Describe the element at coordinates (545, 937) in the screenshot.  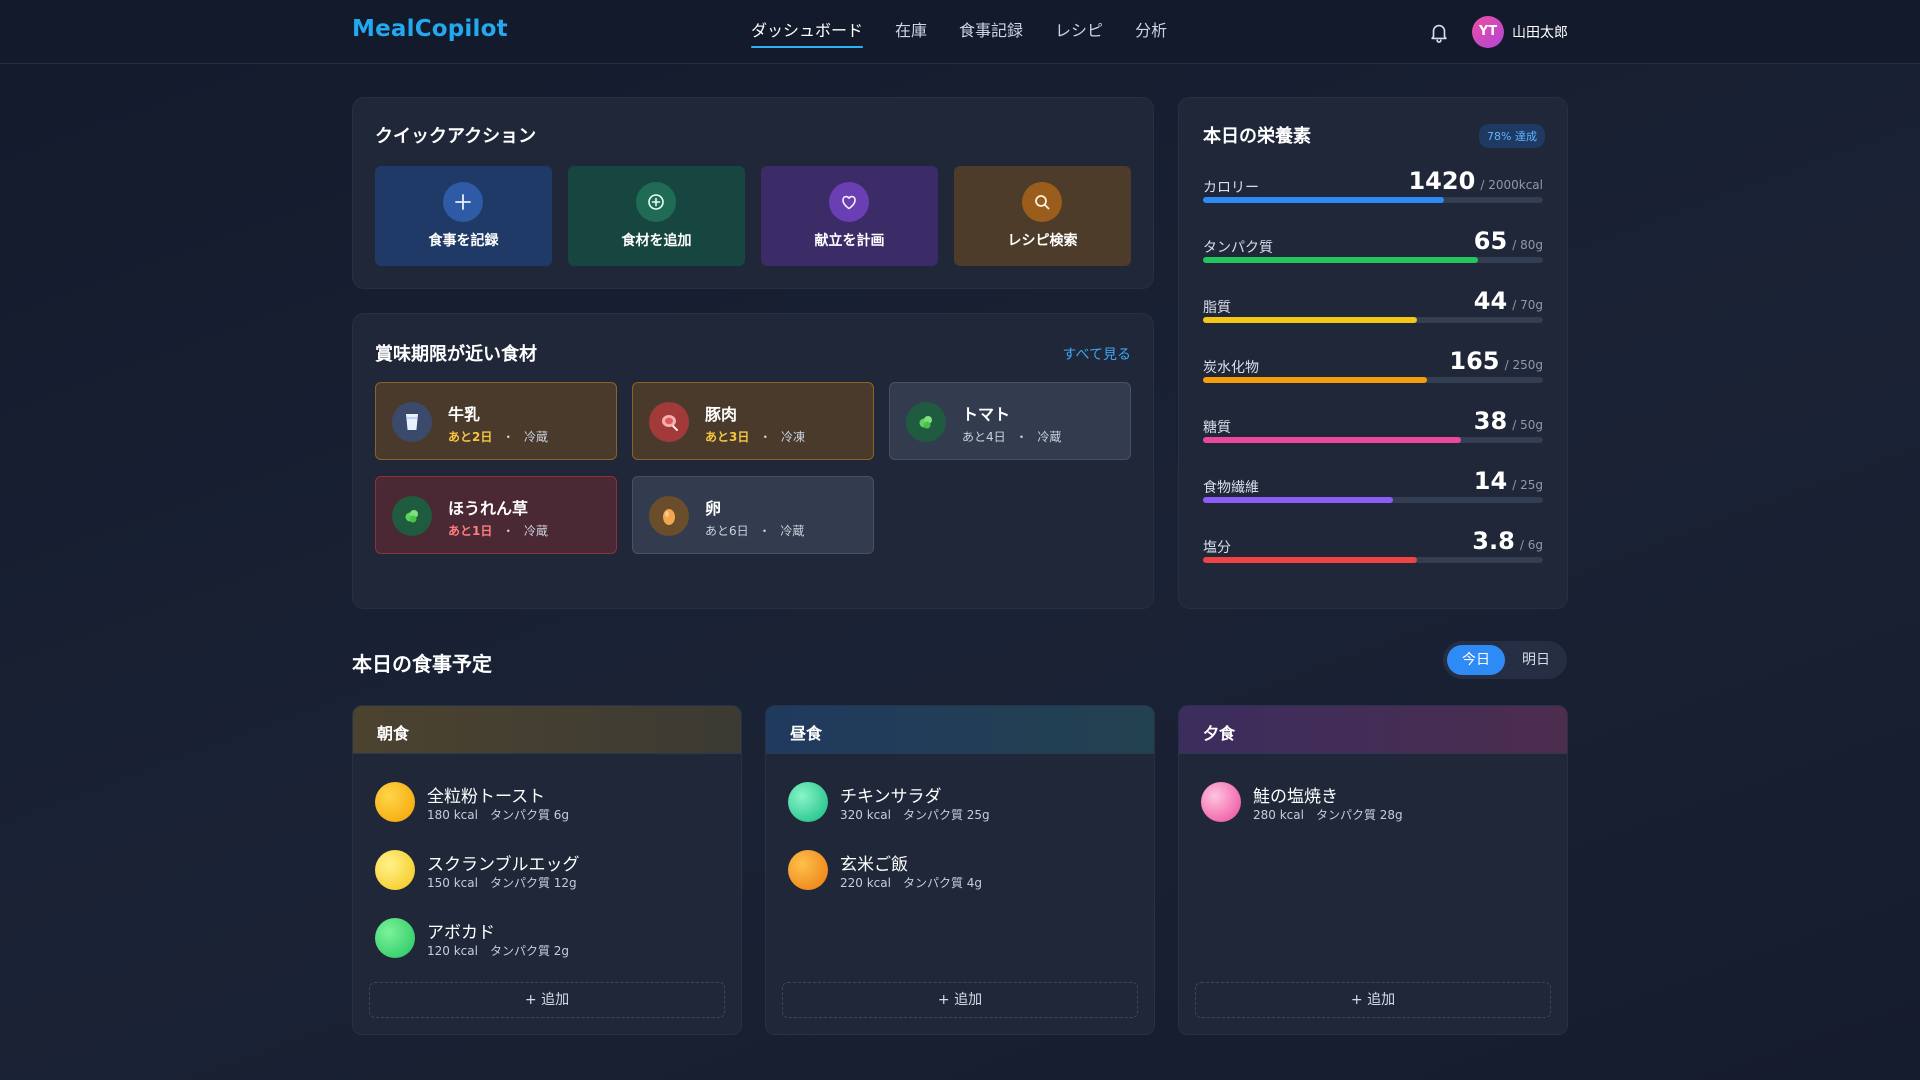
I see `dish-item: アボカド 120 kcal タンパク質 2g` at that location.